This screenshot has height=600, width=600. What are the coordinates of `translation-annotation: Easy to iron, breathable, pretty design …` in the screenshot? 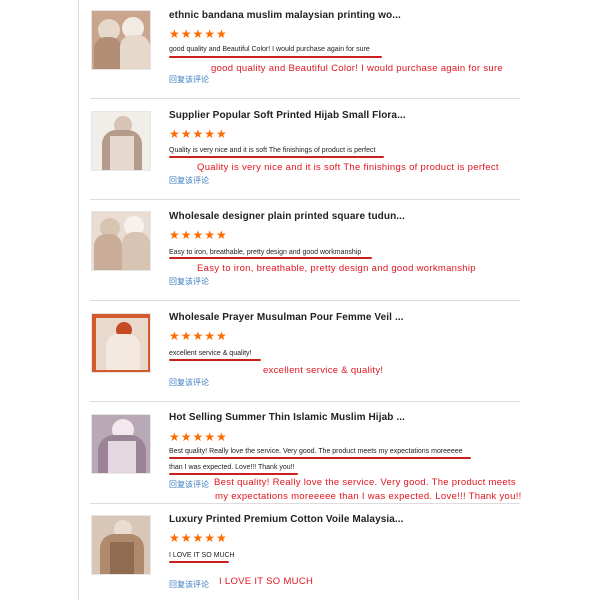 It's located at (336, 268).